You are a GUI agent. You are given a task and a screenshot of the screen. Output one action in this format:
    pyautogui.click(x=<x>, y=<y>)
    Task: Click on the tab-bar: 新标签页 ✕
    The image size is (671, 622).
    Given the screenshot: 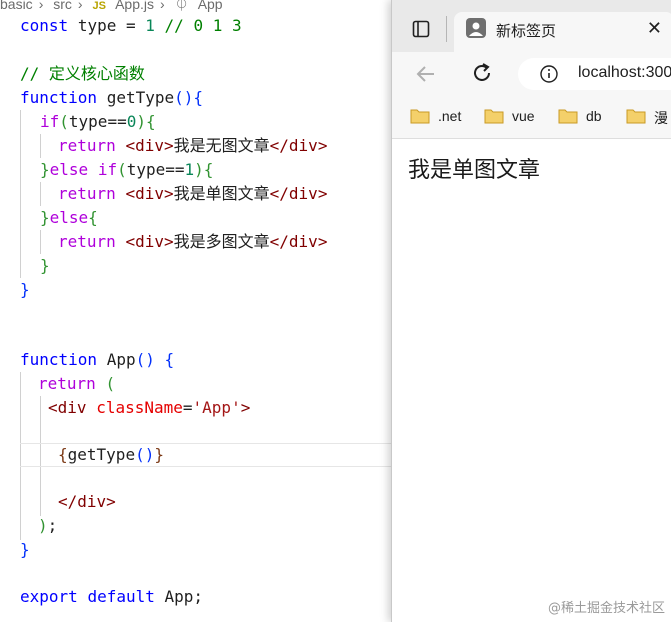 What is the action you would take?
    pyautogui.click(x=531, y=26)
    